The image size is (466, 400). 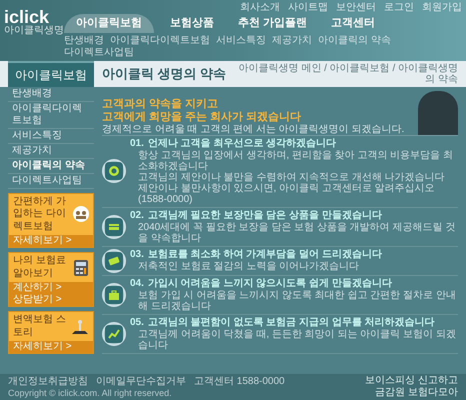 What do you see at coordinates (51, 181) in the screenshot?
I see `sidebar-menu-item: 다이렉트사업팀` at bounding box center [51, 181].